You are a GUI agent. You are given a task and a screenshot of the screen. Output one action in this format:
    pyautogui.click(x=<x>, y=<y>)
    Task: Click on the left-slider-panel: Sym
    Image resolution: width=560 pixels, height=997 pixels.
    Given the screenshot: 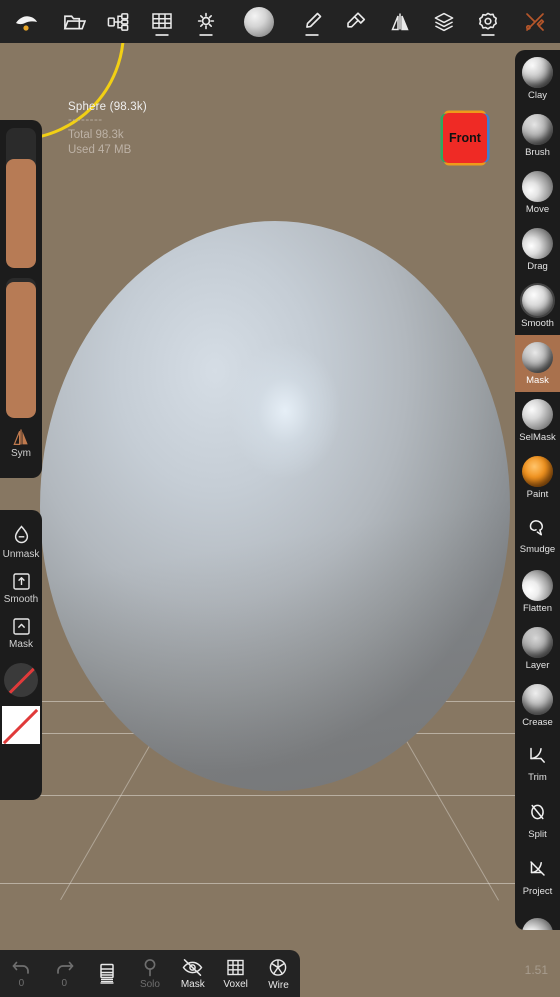 What is the action you would take?
    pyautogui.click(x=21, y=299)
    